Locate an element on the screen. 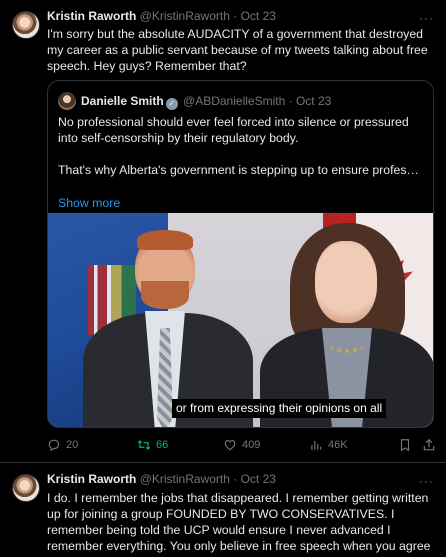  quoted-author-name: Danielle Smith is located at coordinates (122, 101).